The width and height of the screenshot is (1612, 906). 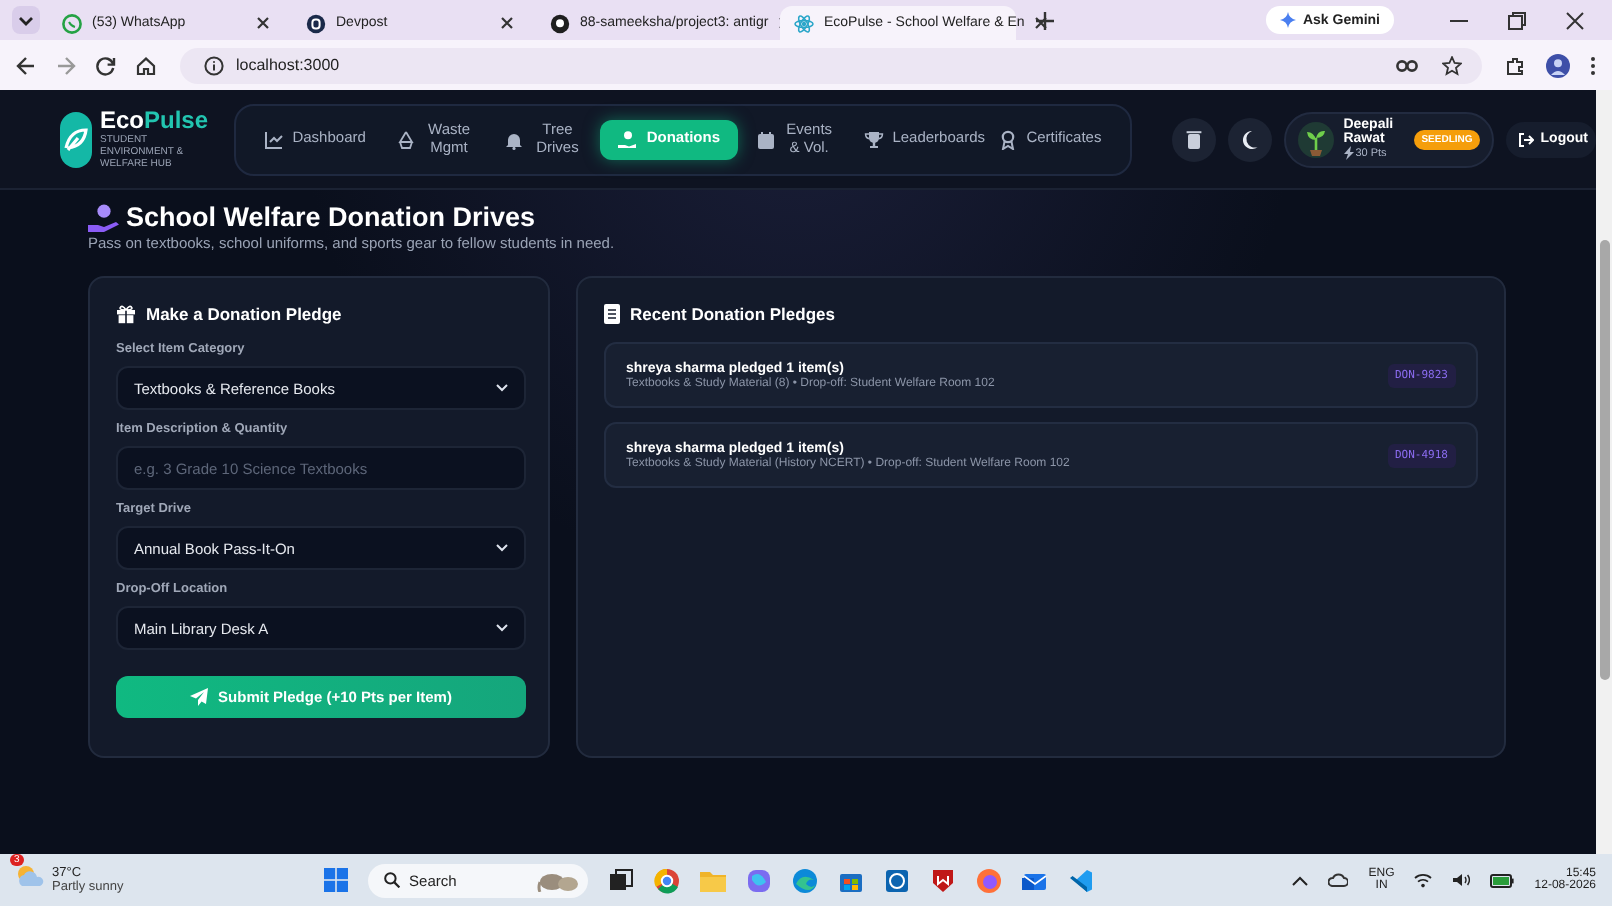 What do you see at coordinates (214, 65) in the screenshot?
I see `info-icon` at bounding box center [214, 65].